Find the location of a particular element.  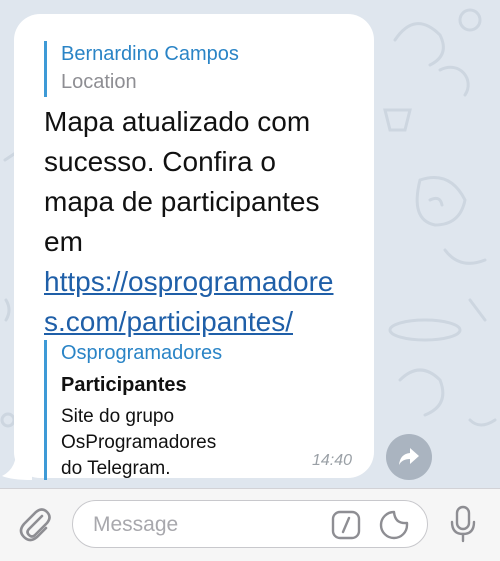

sticker-button is located at coordinates (394, 527).